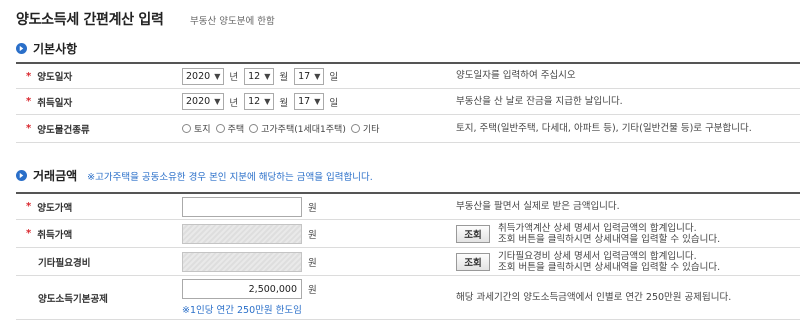 This screenshot has height=326, width=800. I want to click on sale-price-input, so click(242, 206).